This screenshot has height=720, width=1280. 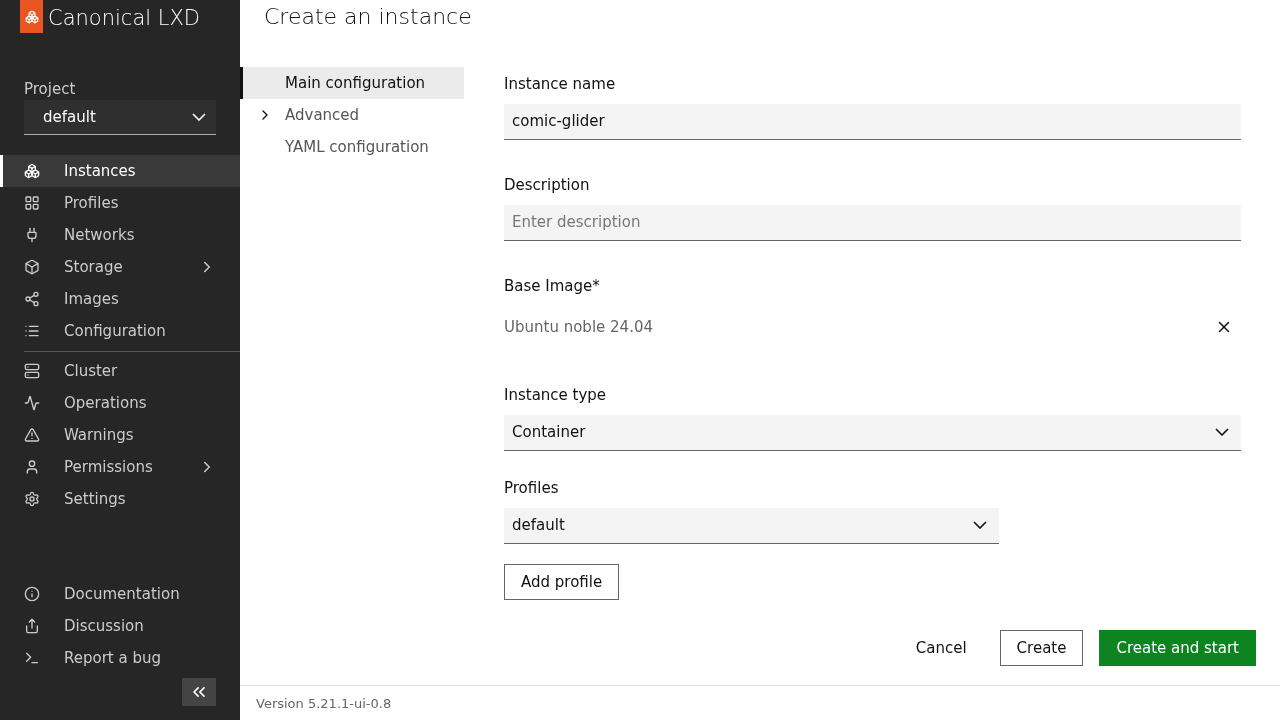 I want to click on logo-icon, so click(x=31, y=16).